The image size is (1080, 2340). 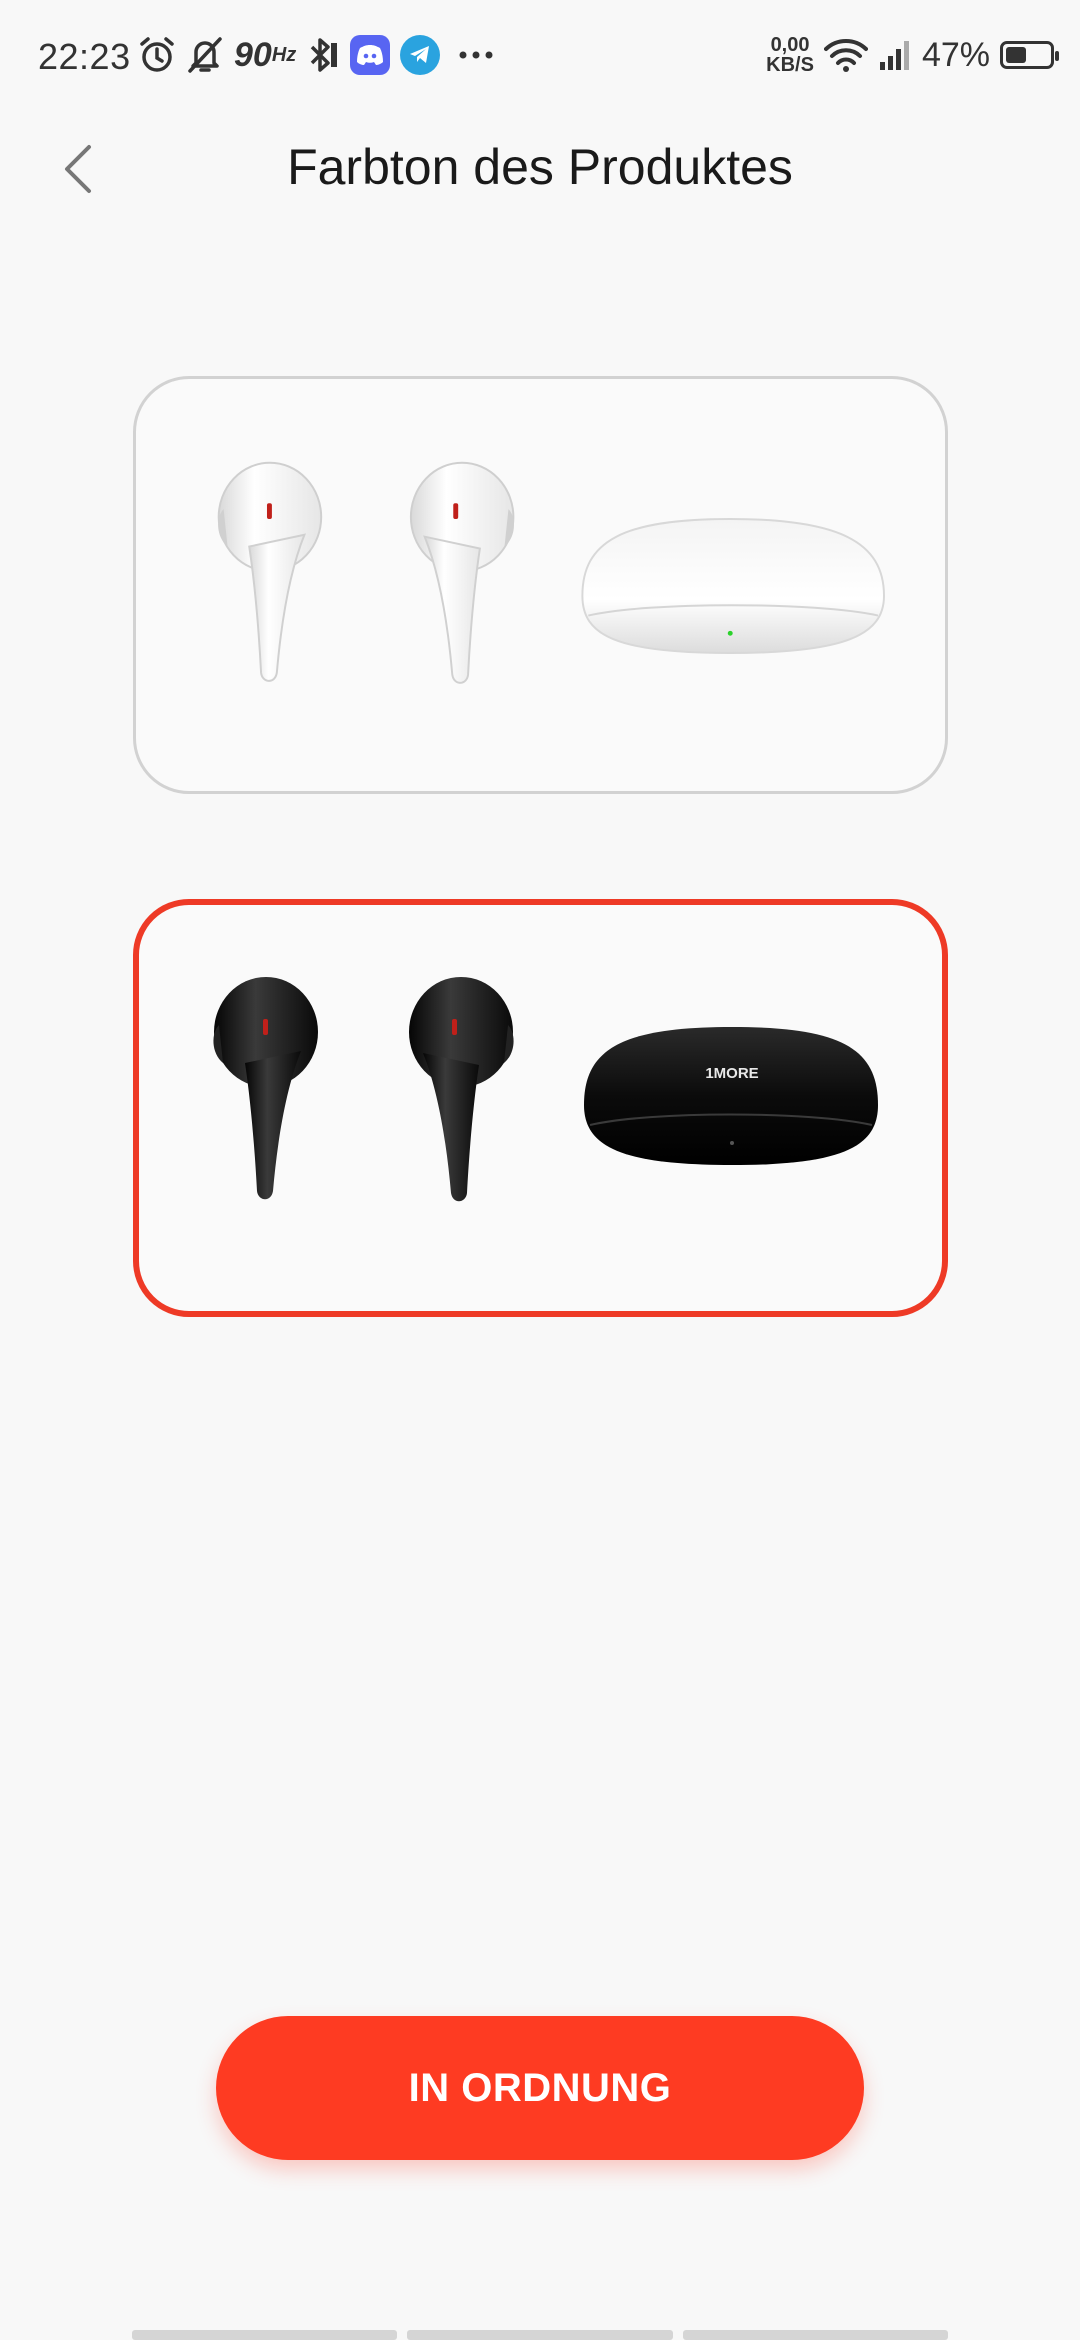 I want to click on refresh-rate-value: 90, so click(x=253, y=54).